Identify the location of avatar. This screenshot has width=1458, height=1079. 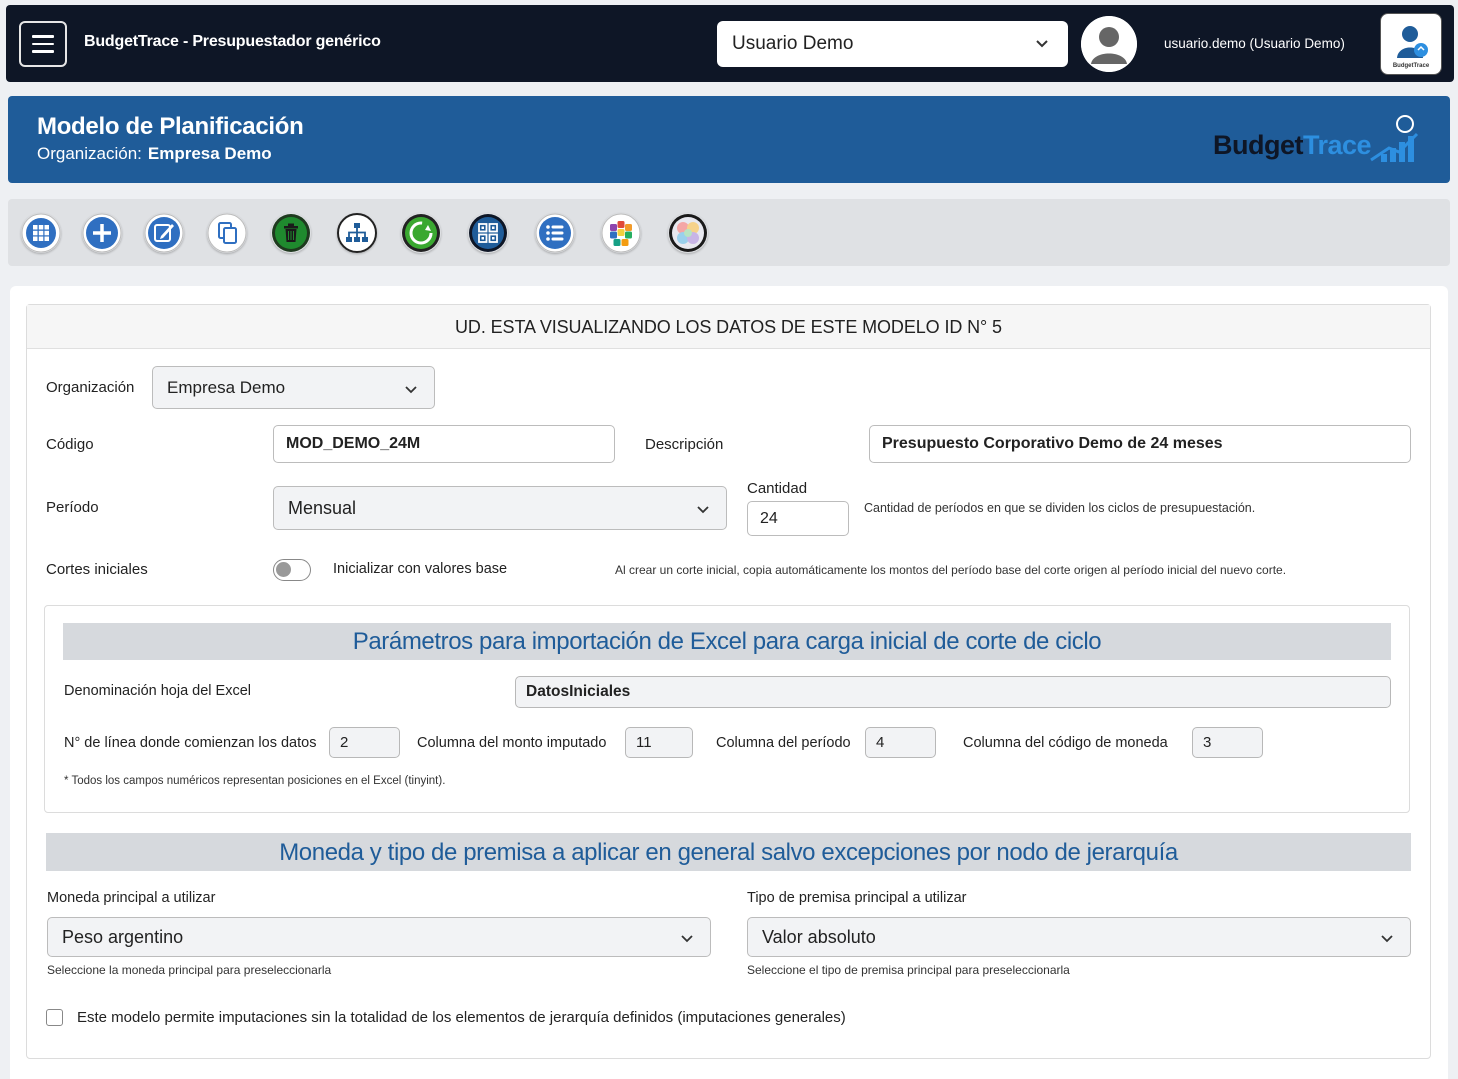
(1109, 44).